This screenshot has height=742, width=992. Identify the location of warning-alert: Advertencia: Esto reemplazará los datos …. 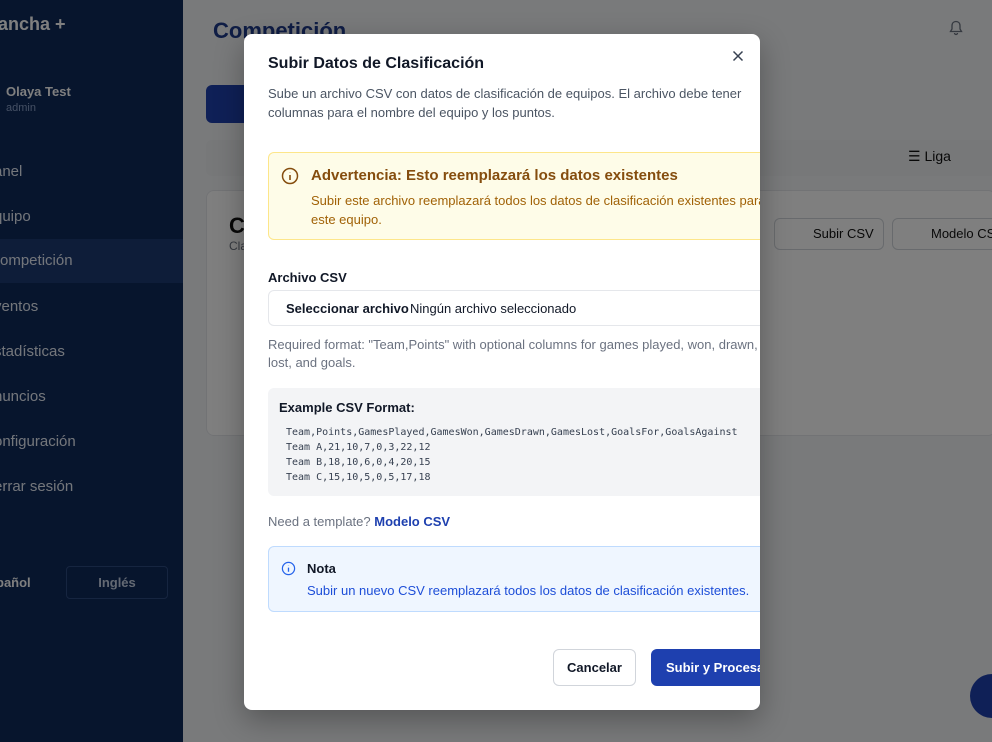
(514, 196).